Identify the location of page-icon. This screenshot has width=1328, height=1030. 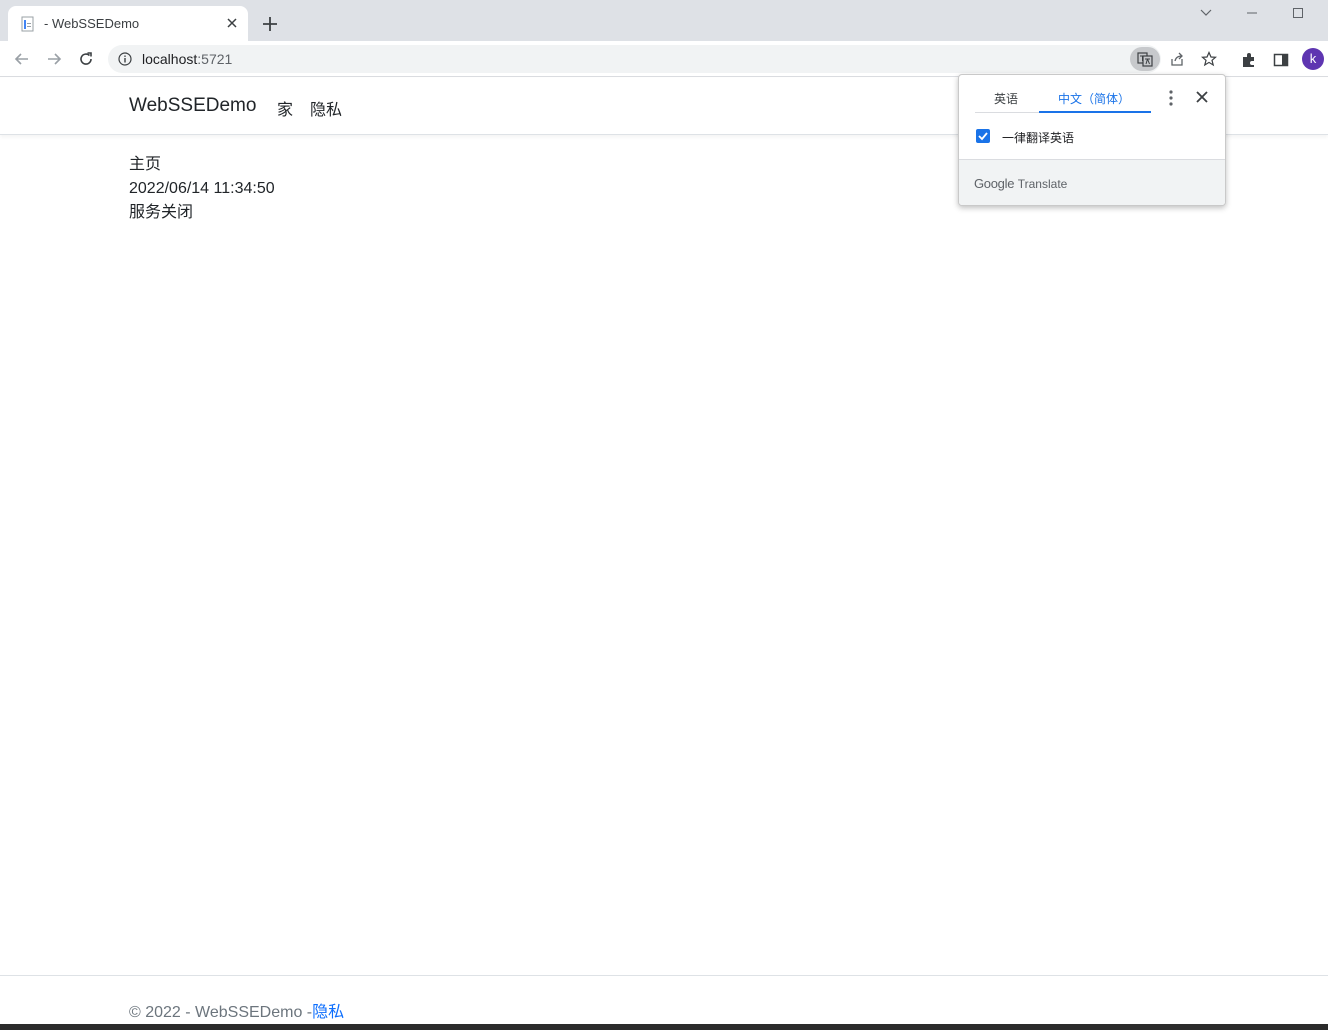
(27, 24).